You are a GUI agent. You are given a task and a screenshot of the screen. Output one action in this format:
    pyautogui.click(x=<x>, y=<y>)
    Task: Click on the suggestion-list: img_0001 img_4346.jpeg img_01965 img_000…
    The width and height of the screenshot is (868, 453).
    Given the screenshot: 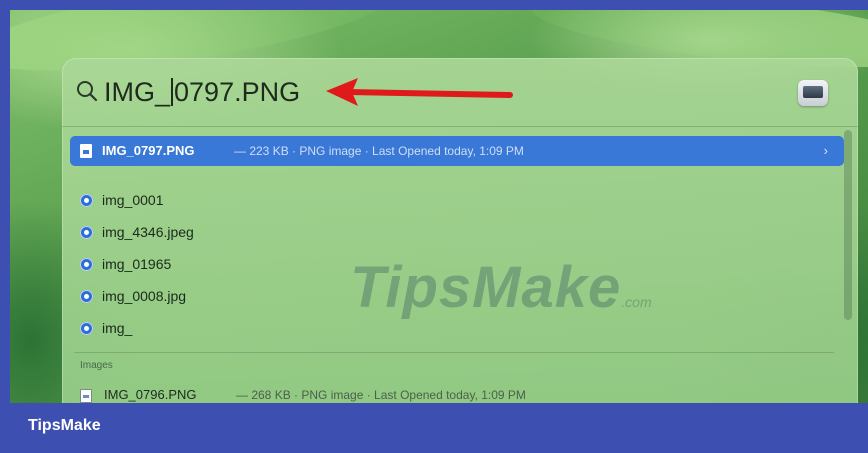 What is the action you would take?
    pyautogui.click(x=224, y=264)
    